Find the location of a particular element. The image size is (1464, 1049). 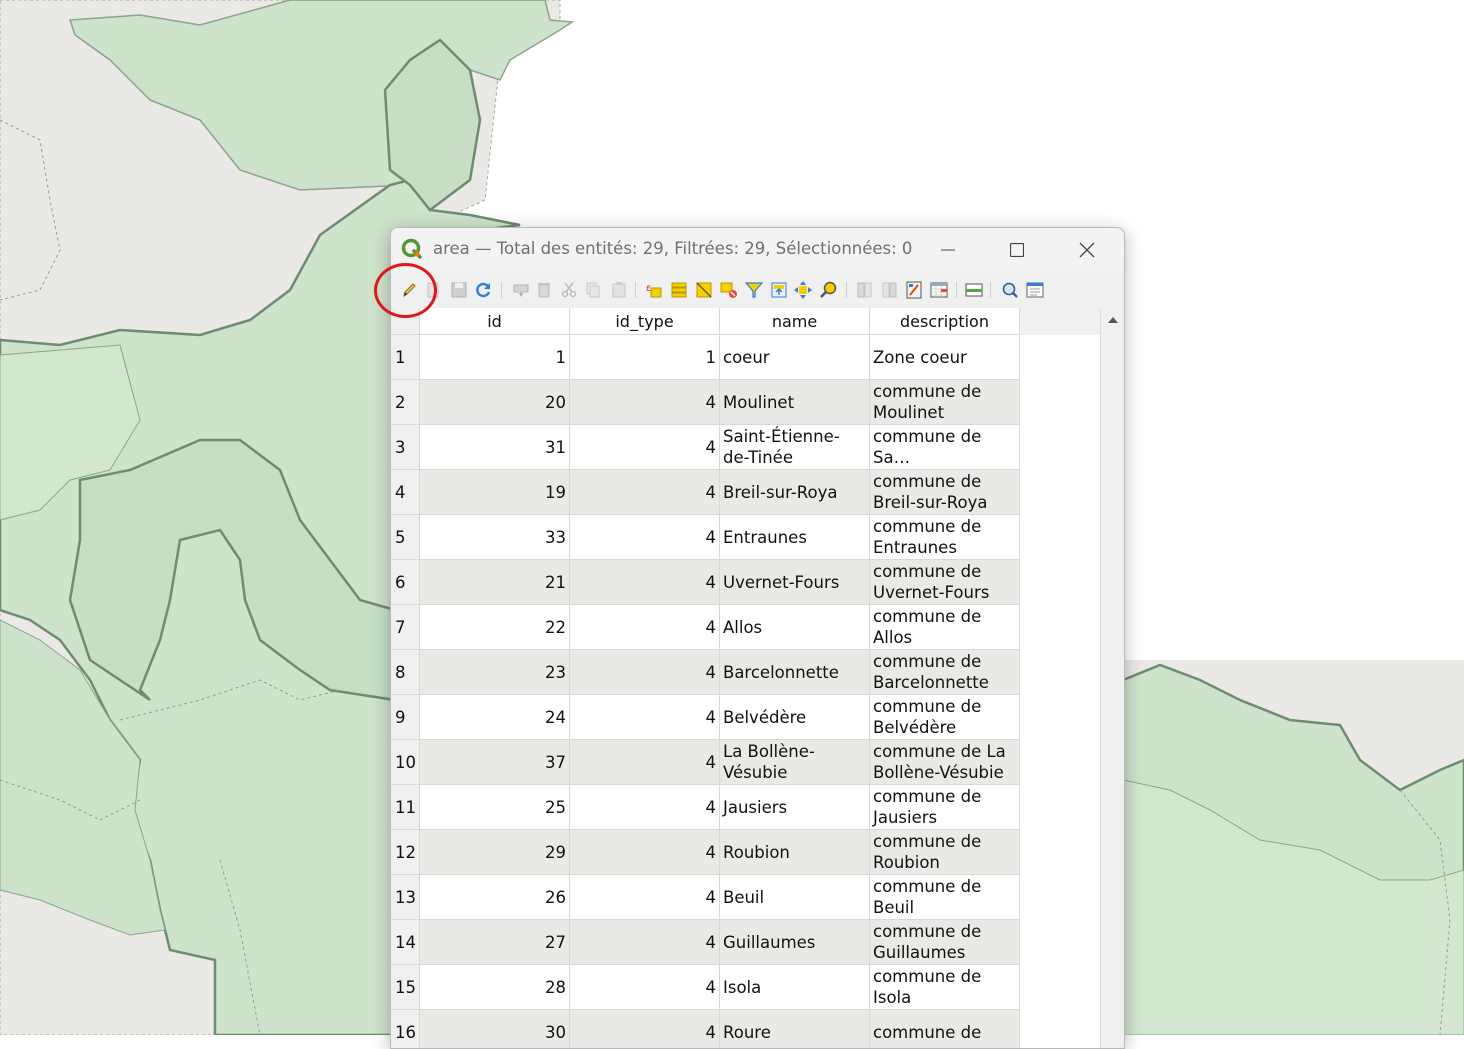

copy-button is located at coordinates (593, 290).